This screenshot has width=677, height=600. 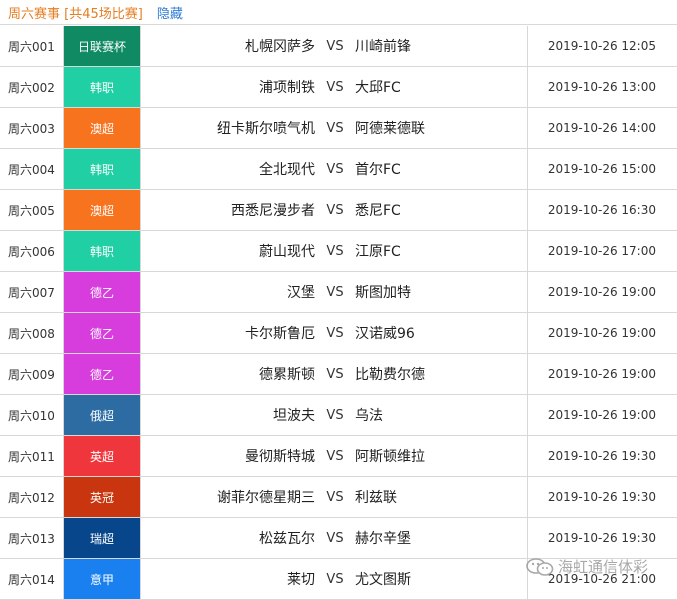 What do you see at coordinates (228, 169) in the screenshot?
I see `home-team: 全北现代` at bounding box center [228, 169].